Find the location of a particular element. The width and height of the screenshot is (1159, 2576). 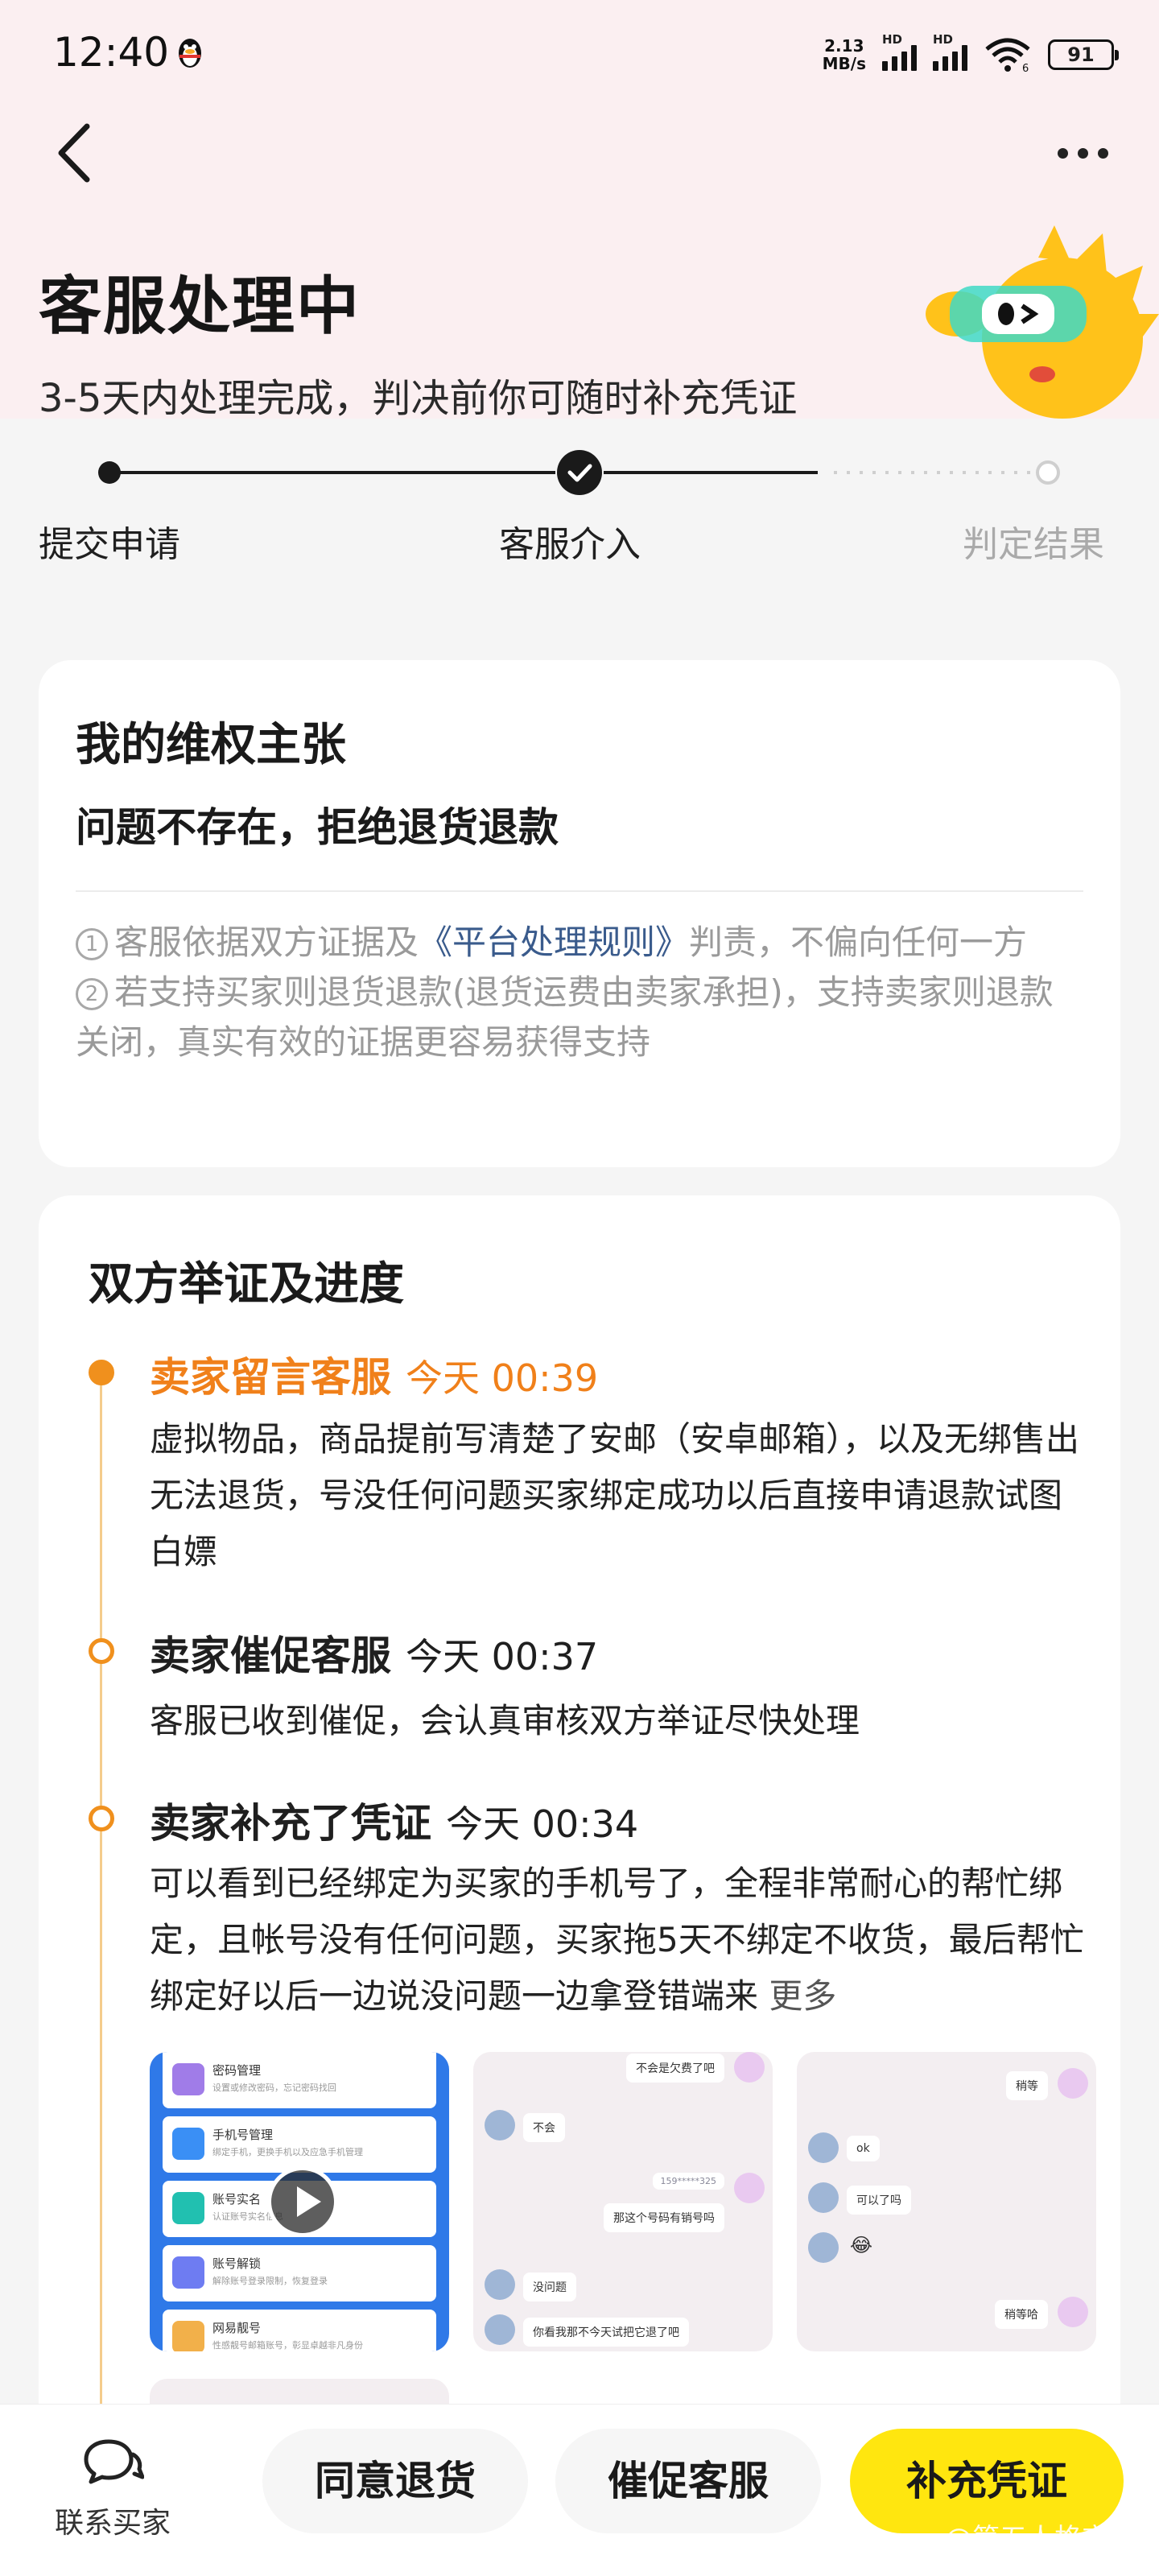

settings-row: 账号解锁 解除账号登录限制，恢复登录 is located at coordinates (299, 2273).